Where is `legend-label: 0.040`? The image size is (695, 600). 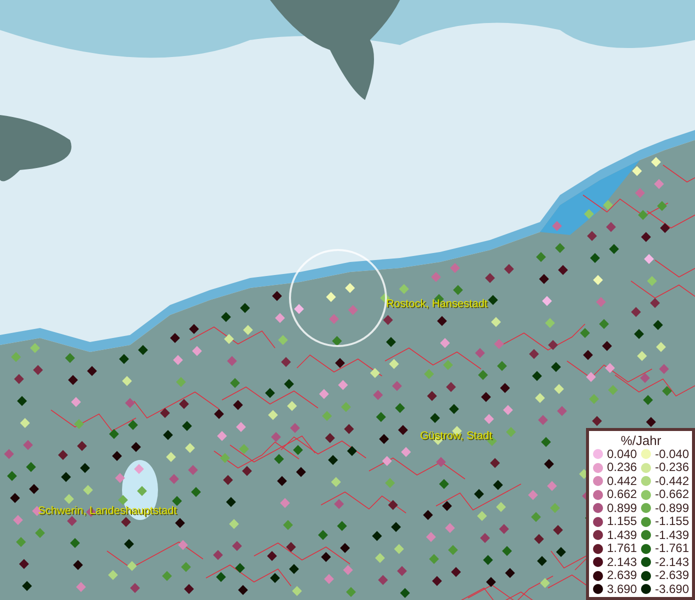 legend-label: 0.040 is located at coordinates (621, 454).